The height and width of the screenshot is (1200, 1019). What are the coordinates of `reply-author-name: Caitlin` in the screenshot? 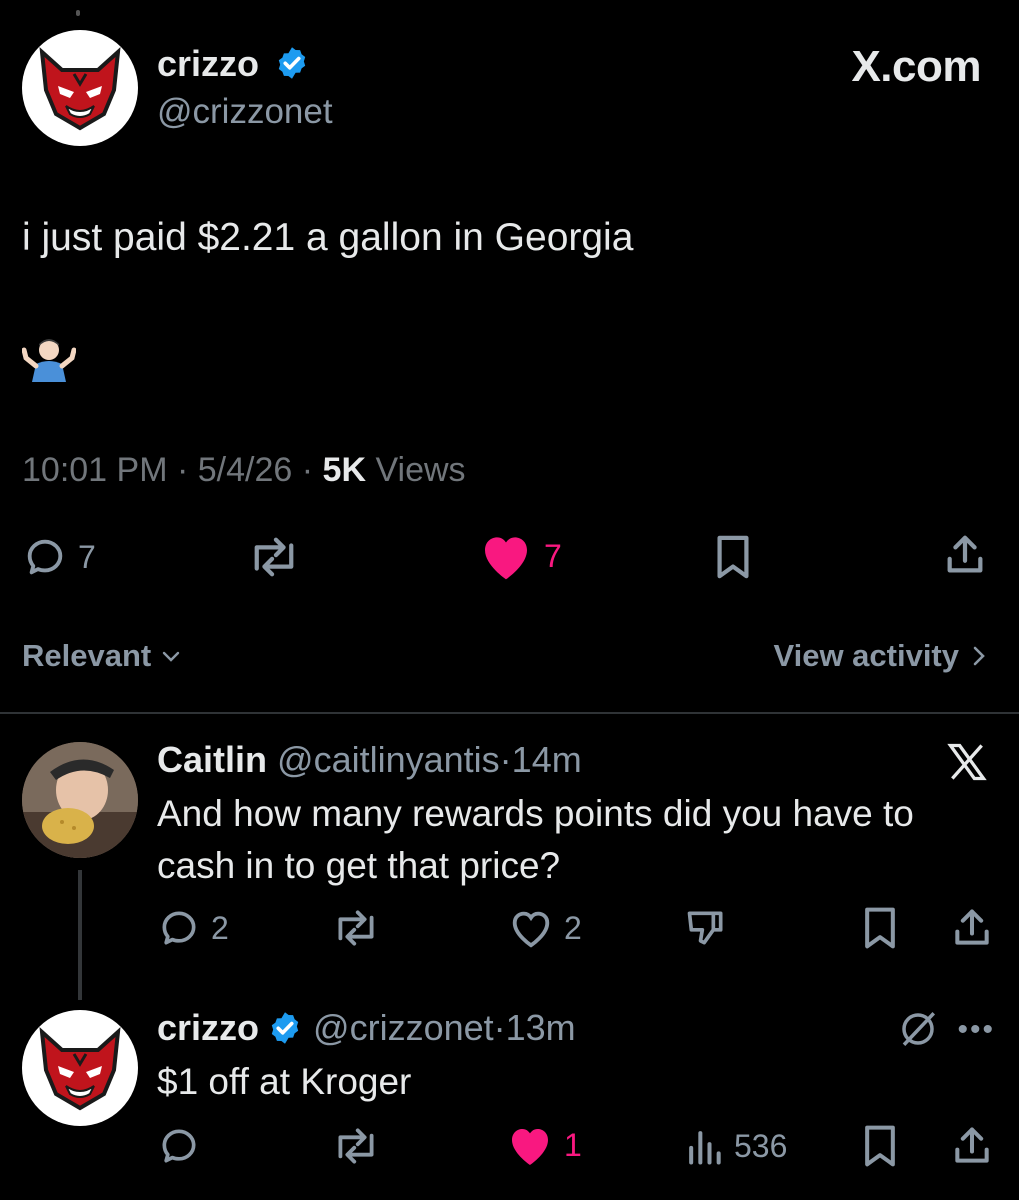 It's located at (212, 759).